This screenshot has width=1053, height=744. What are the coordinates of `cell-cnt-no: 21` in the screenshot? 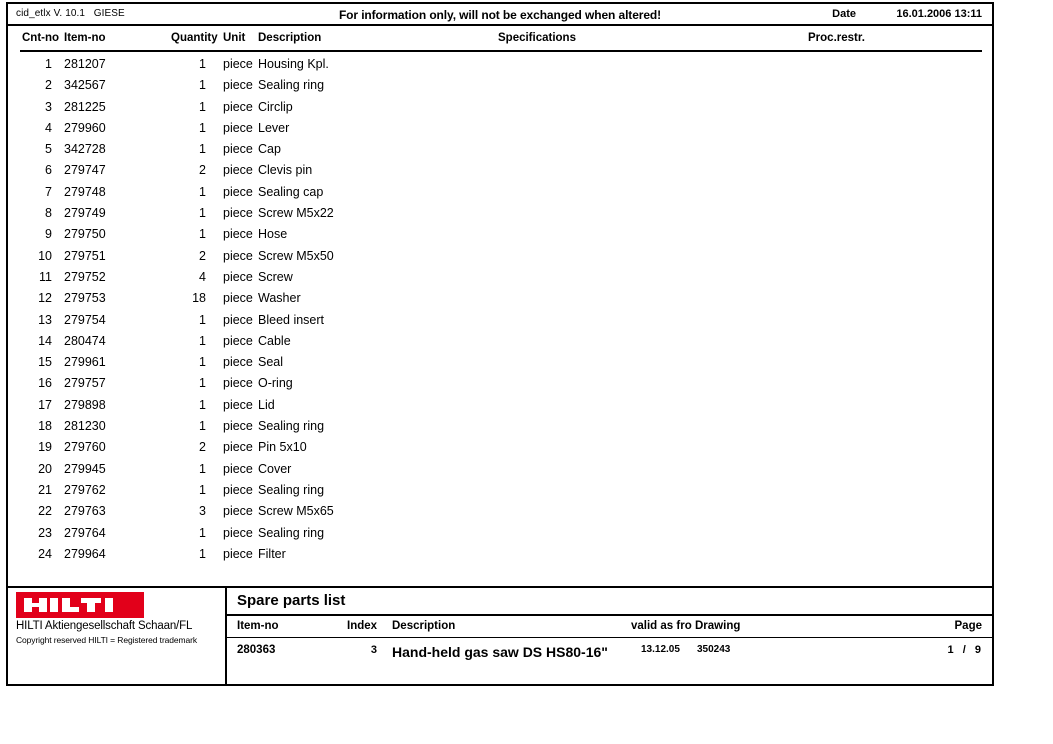 It's located at (45, 489).